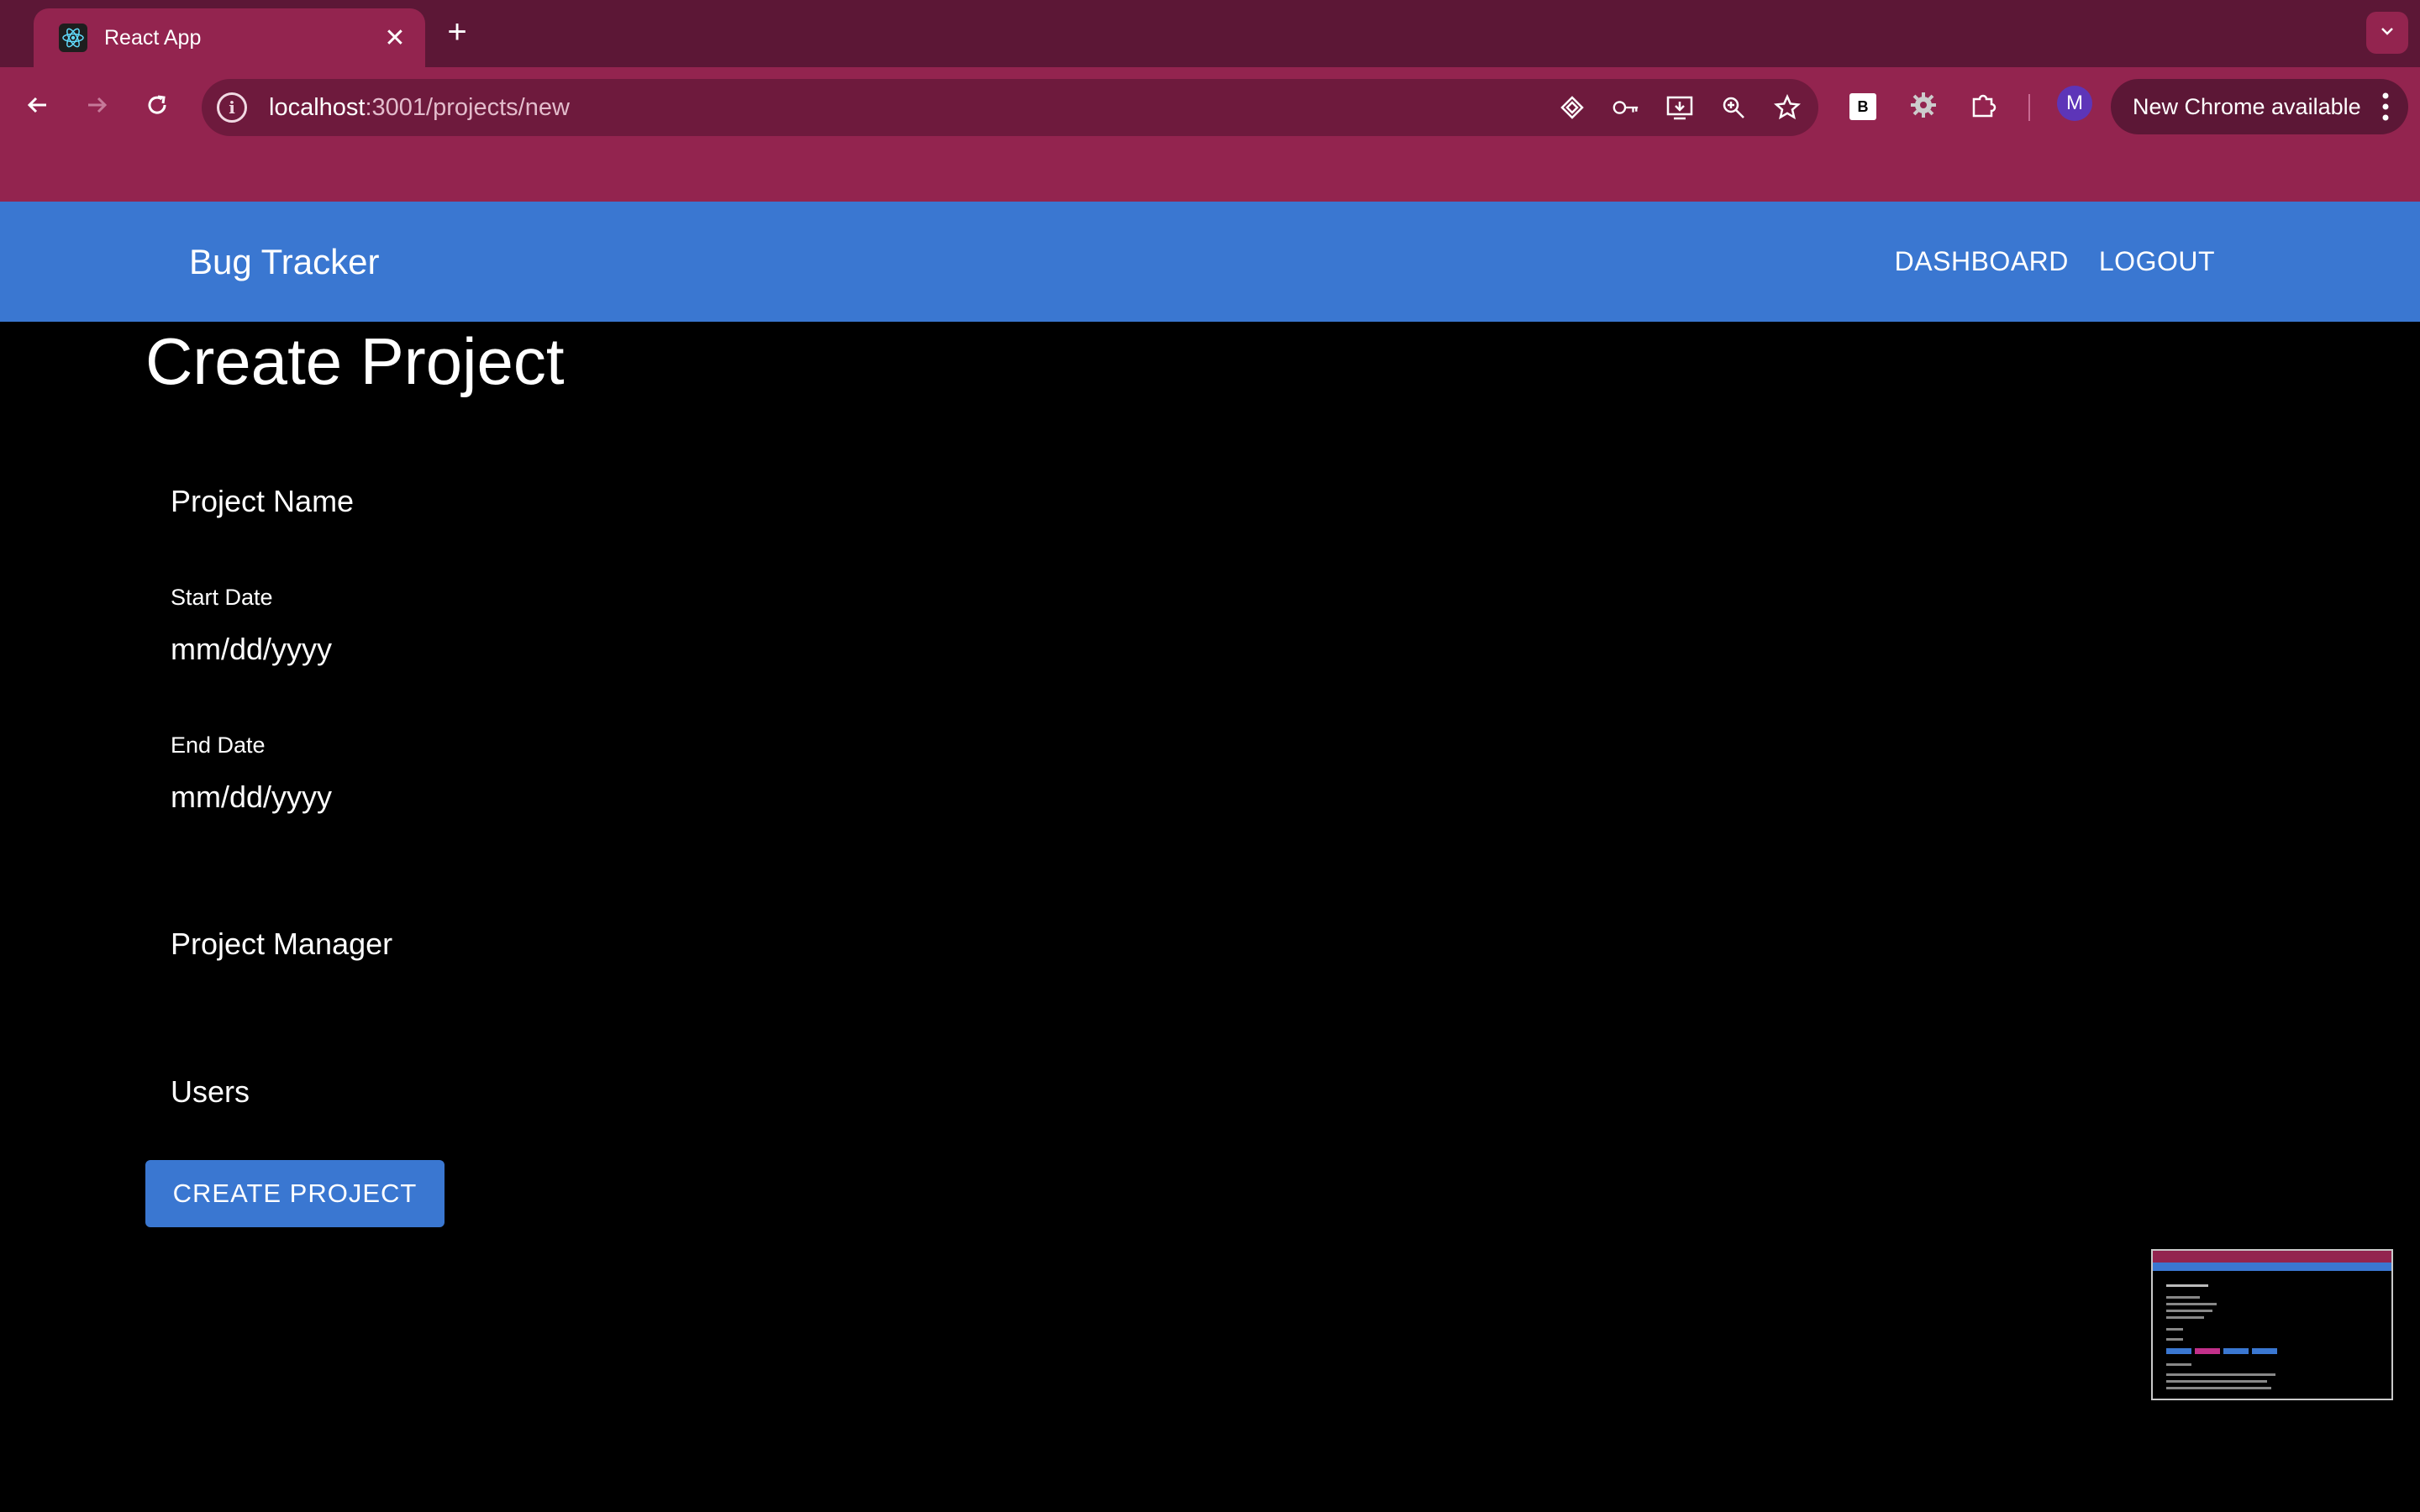  I want to click on lens-icon, so click(1572, 107).